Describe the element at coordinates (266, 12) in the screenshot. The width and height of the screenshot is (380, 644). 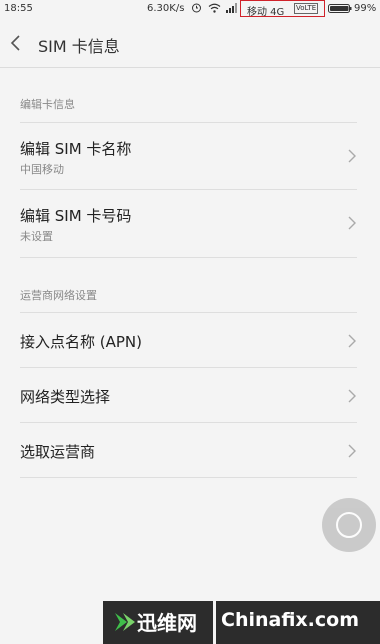
I see `carrier-name: 移动 4G` at that location.